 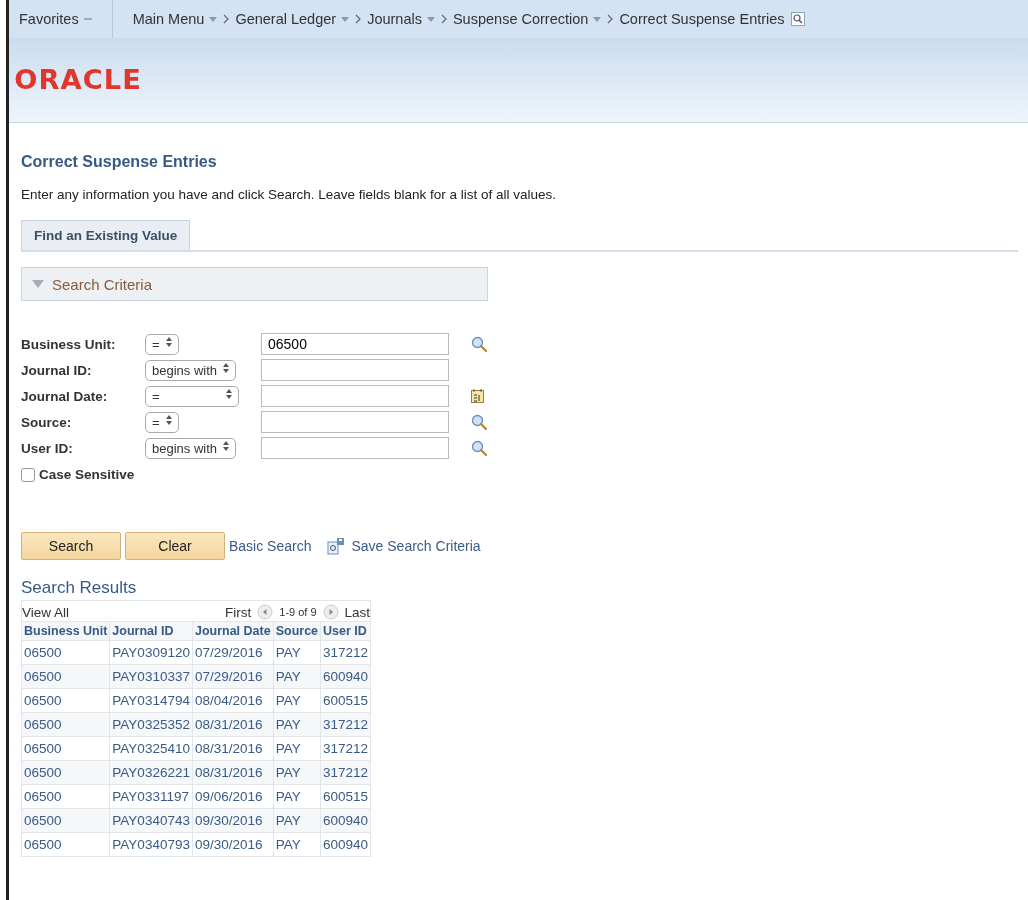 What do you see at coordinates (233, 652) in the screenshot?
I see `table-cell: 07/29/2016` at bounding box center [233, 652].